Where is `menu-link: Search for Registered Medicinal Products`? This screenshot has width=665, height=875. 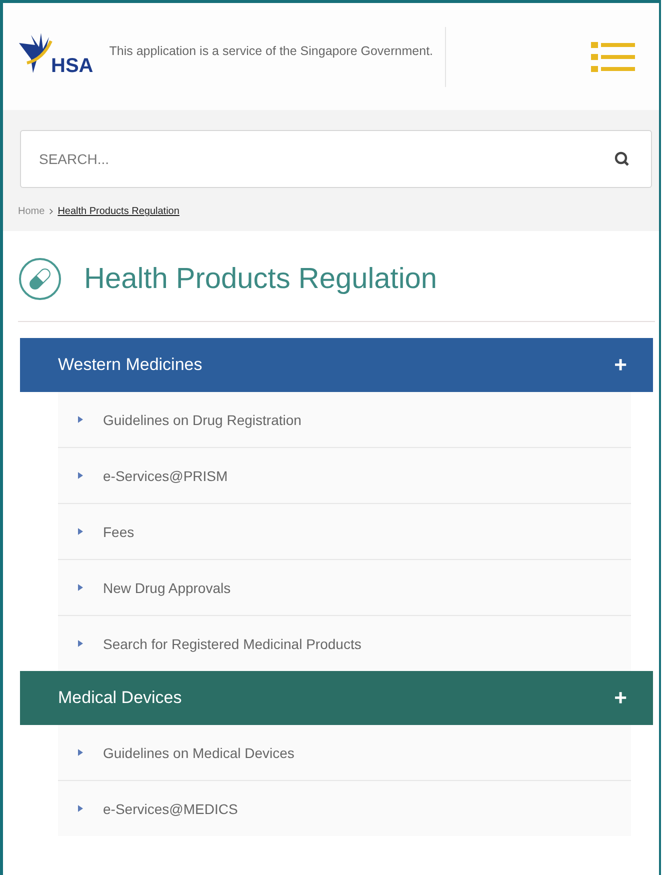
menu-link: Search for Registered Medicinal Products is located at coordinates (344, 643).